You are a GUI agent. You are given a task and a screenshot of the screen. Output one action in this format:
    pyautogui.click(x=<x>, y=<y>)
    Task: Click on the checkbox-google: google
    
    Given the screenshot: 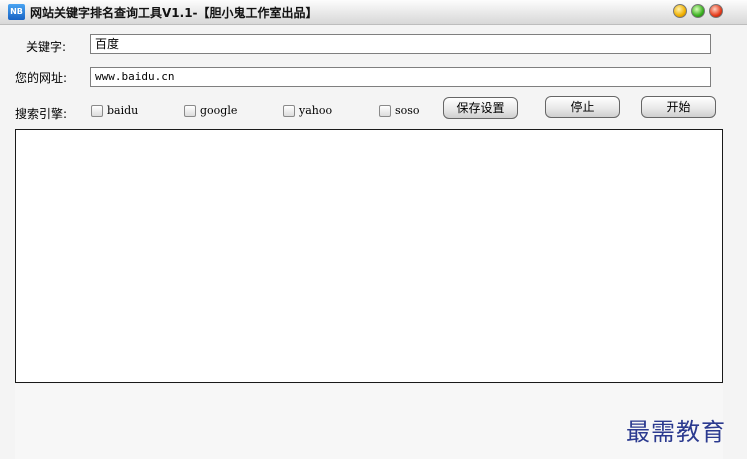 What is the action you would take?
    pyautogui.click(x=210, y=110)
    